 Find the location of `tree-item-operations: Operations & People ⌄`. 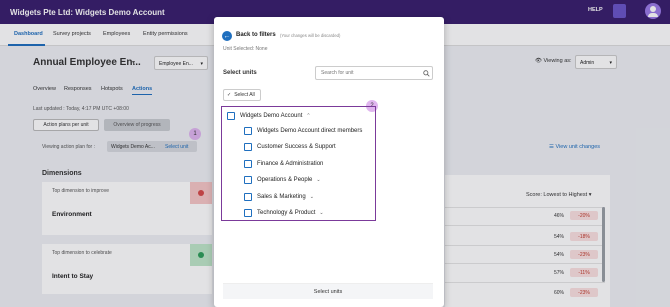

tree-item-operations: Operations & People ⌄ is located at coordinates (282, 180).